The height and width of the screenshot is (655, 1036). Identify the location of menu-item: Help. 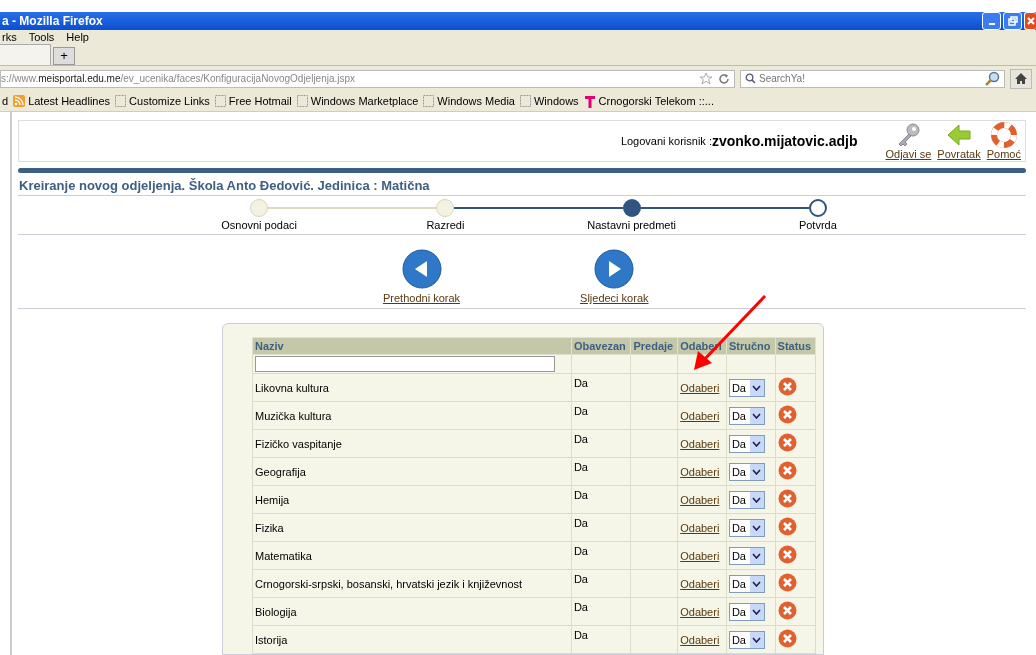
(77, 36).